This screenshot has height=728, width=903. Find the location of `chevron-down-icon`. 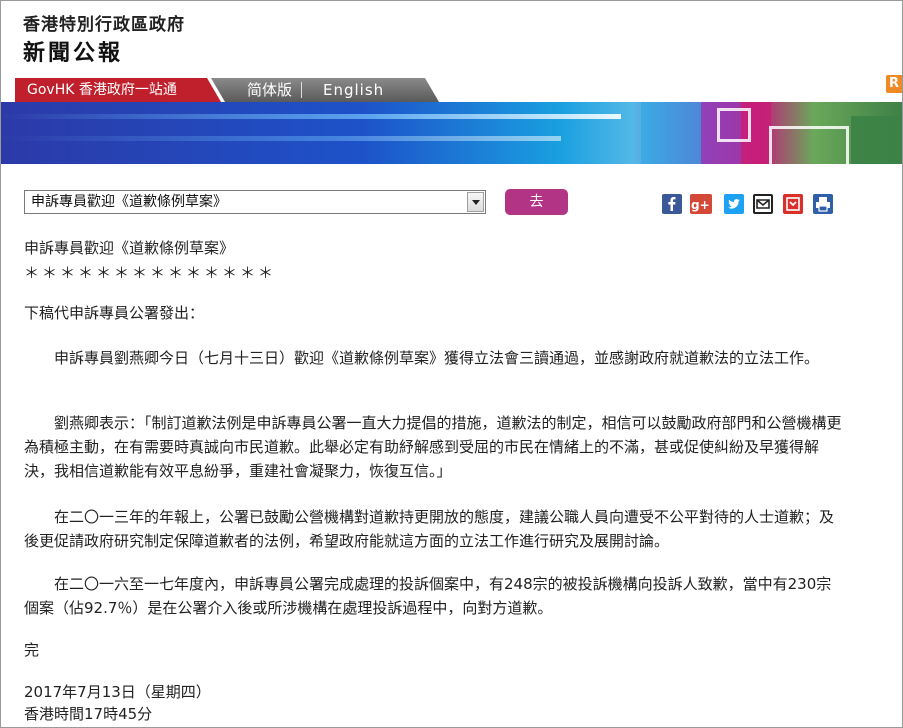

chevron-down-icon is located at coordinates (475, 202).